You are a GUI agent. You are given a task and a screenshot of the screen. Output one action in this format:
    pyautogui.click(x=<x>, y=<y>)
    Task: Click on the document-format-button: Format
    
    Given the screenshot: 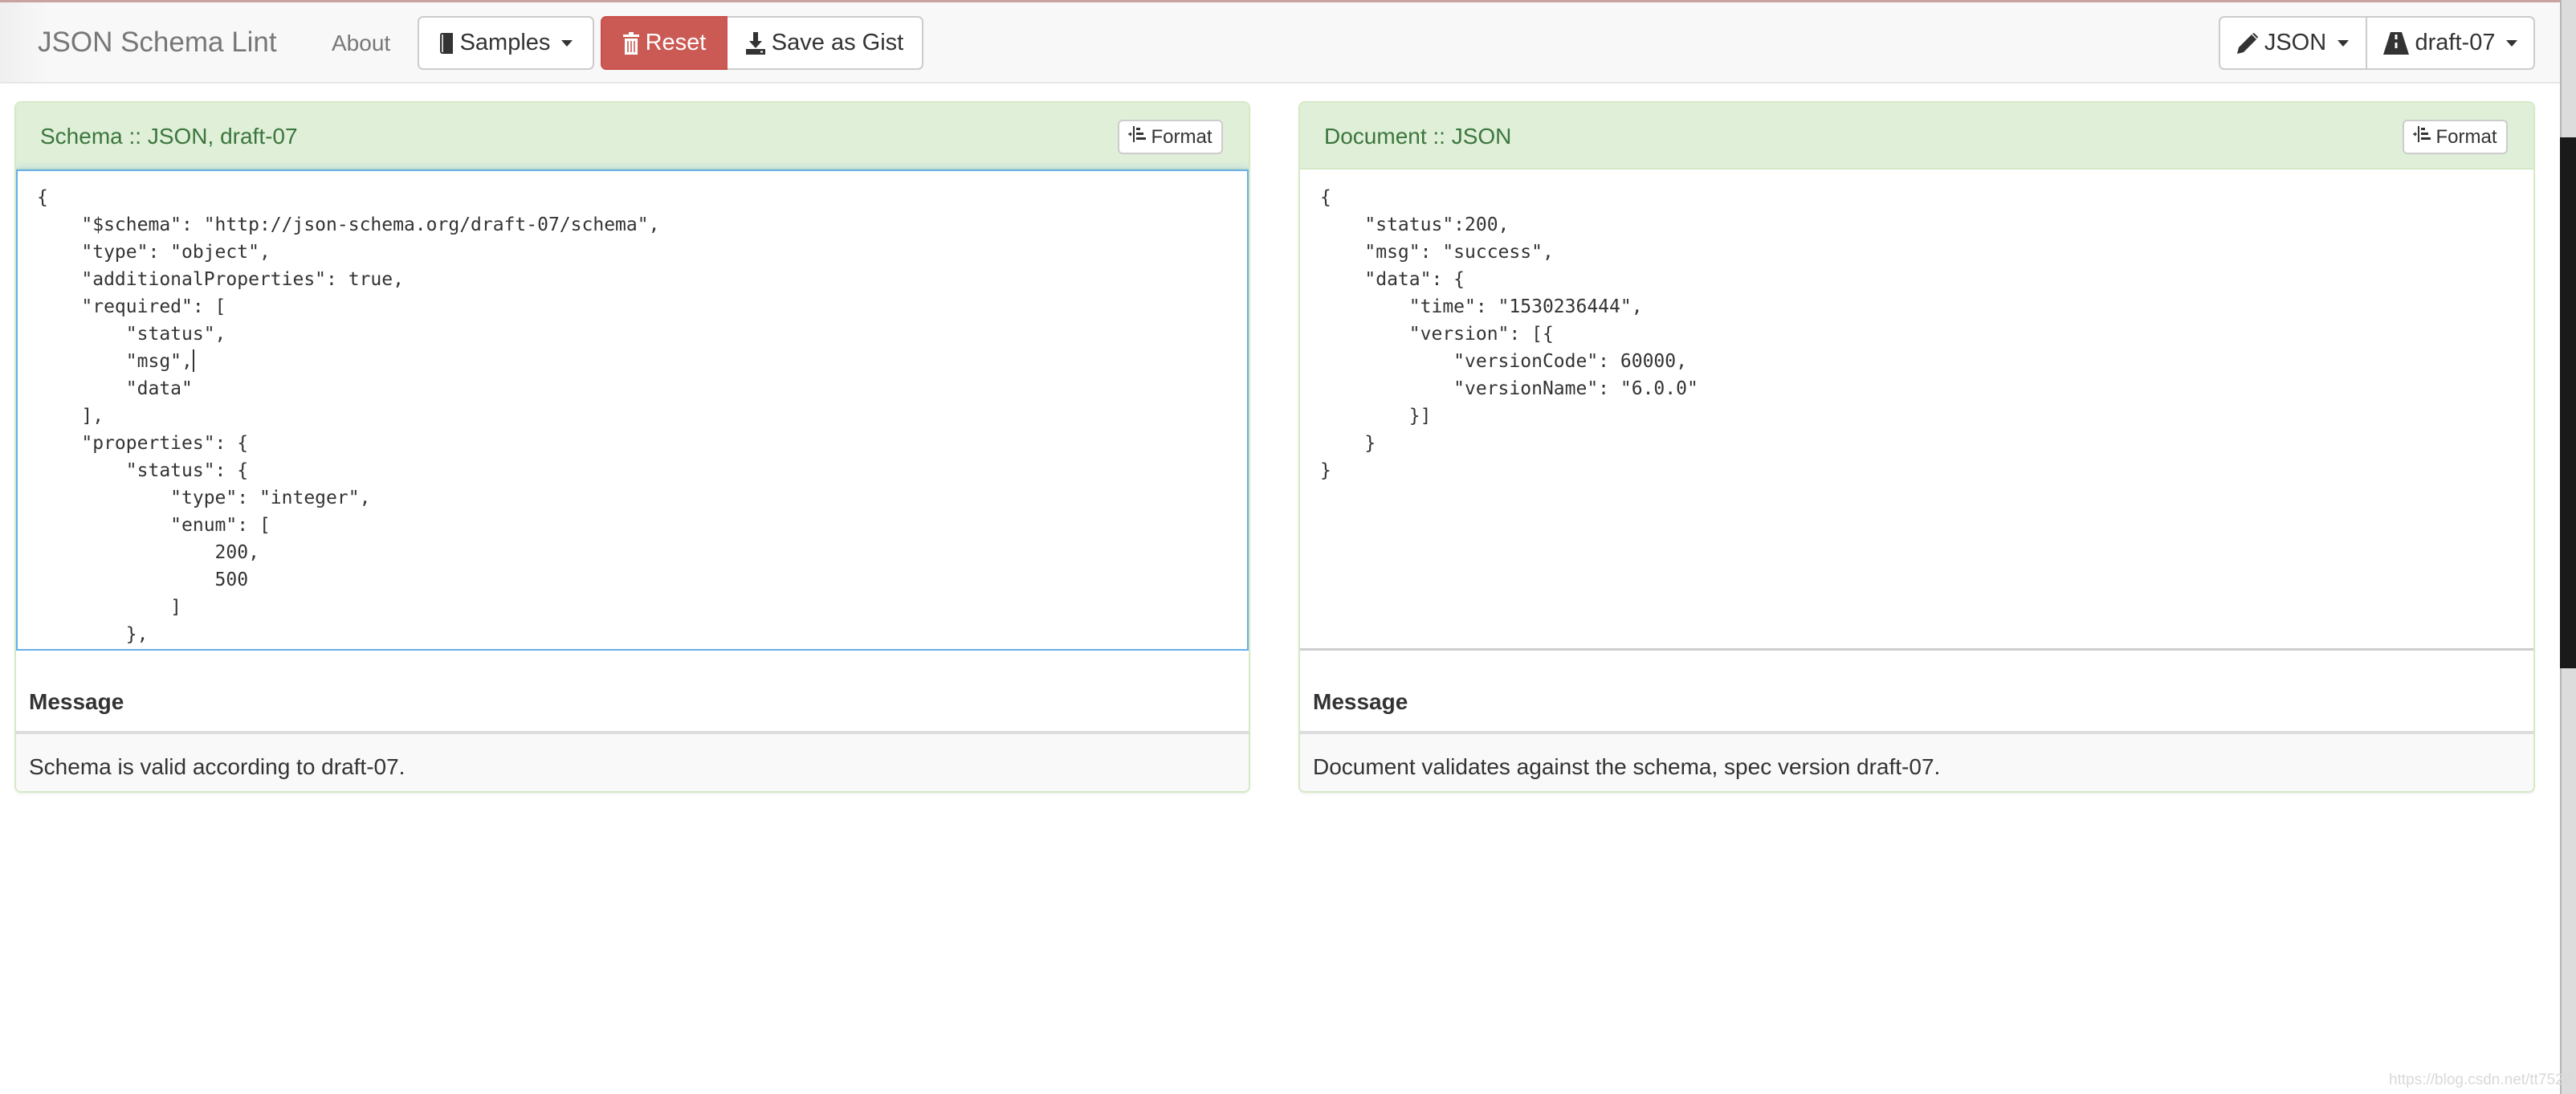 What is the action you would take?
    pyautogui.click(x=2455, y=137)
    